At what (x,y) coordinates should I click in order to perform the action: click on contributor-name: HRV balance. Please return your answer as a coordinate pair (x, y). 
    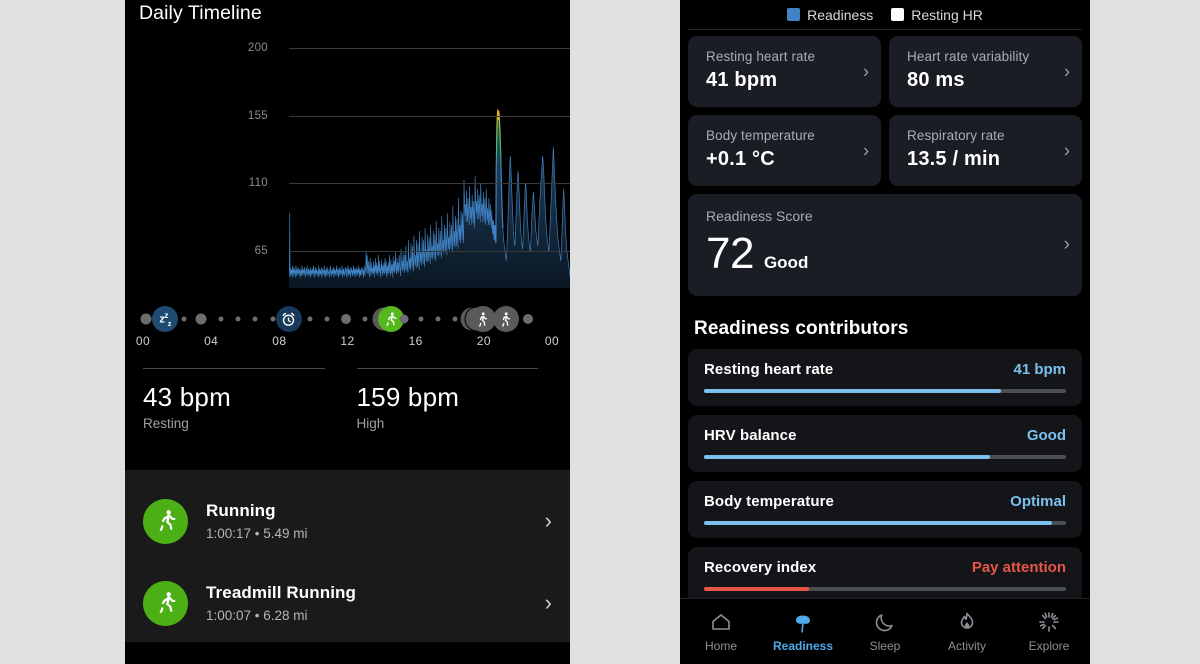
    Looking at the image, I should click on (750, 435).